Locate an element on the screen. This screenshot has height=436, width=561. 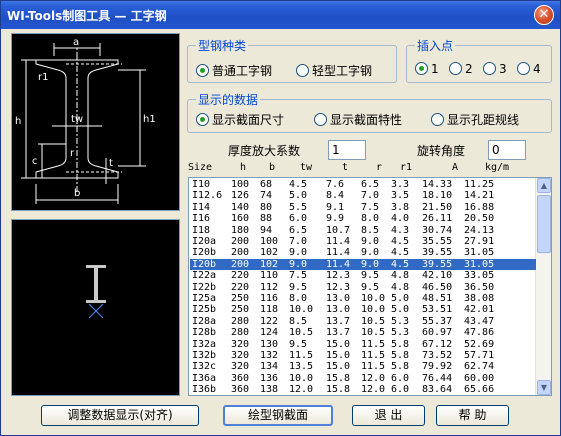
table-cell: 38.08 is located at coordinates (479, 298).